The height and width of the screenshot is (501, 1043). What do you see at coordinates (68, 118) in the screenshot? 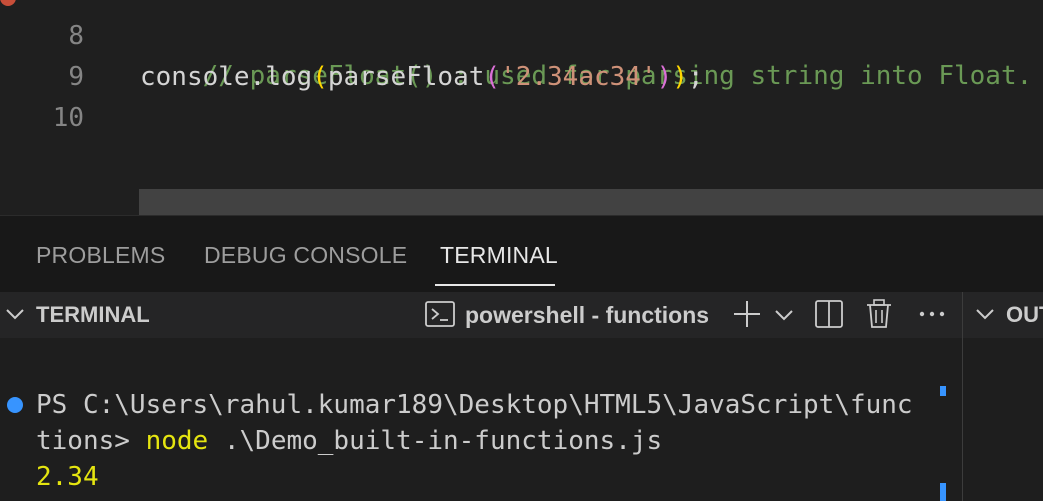
I see `line-number-10: 10` at bounding box center [68, 118].